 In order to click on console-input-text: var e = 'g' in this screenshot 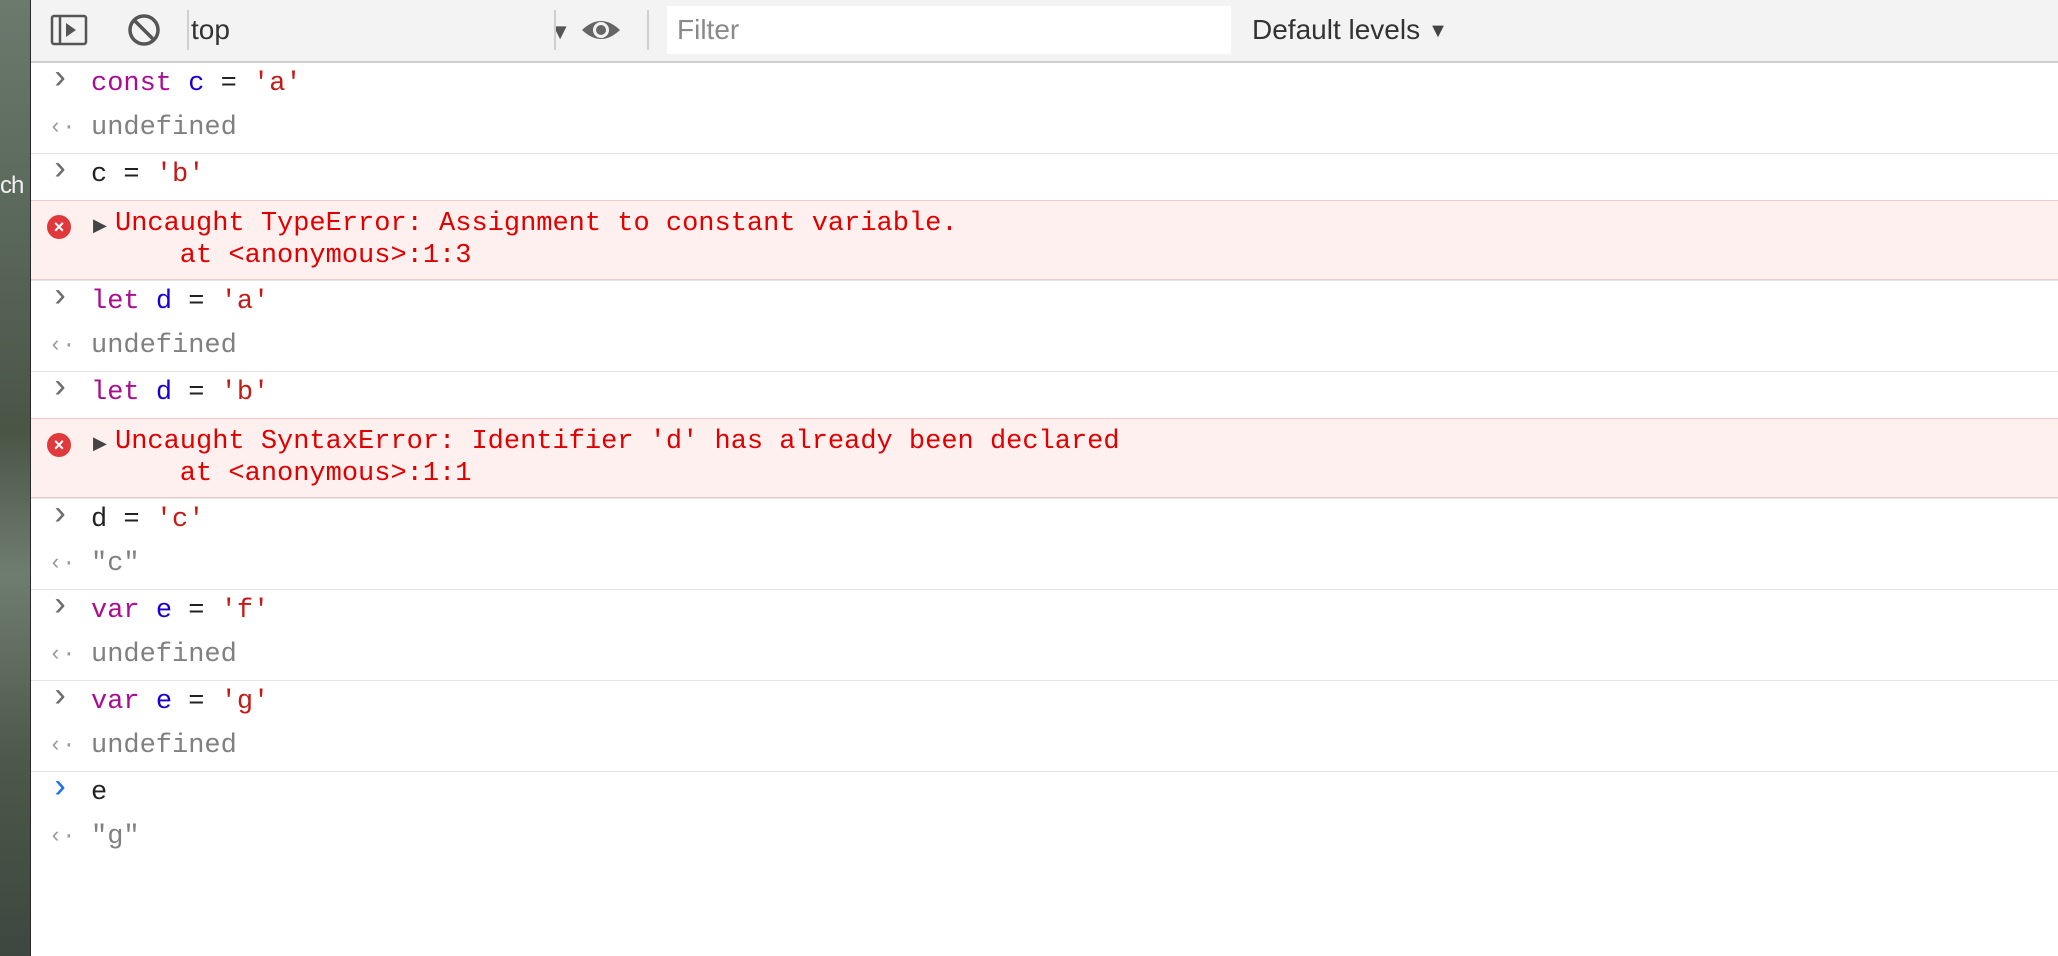, I will do `click(180, 702)`.